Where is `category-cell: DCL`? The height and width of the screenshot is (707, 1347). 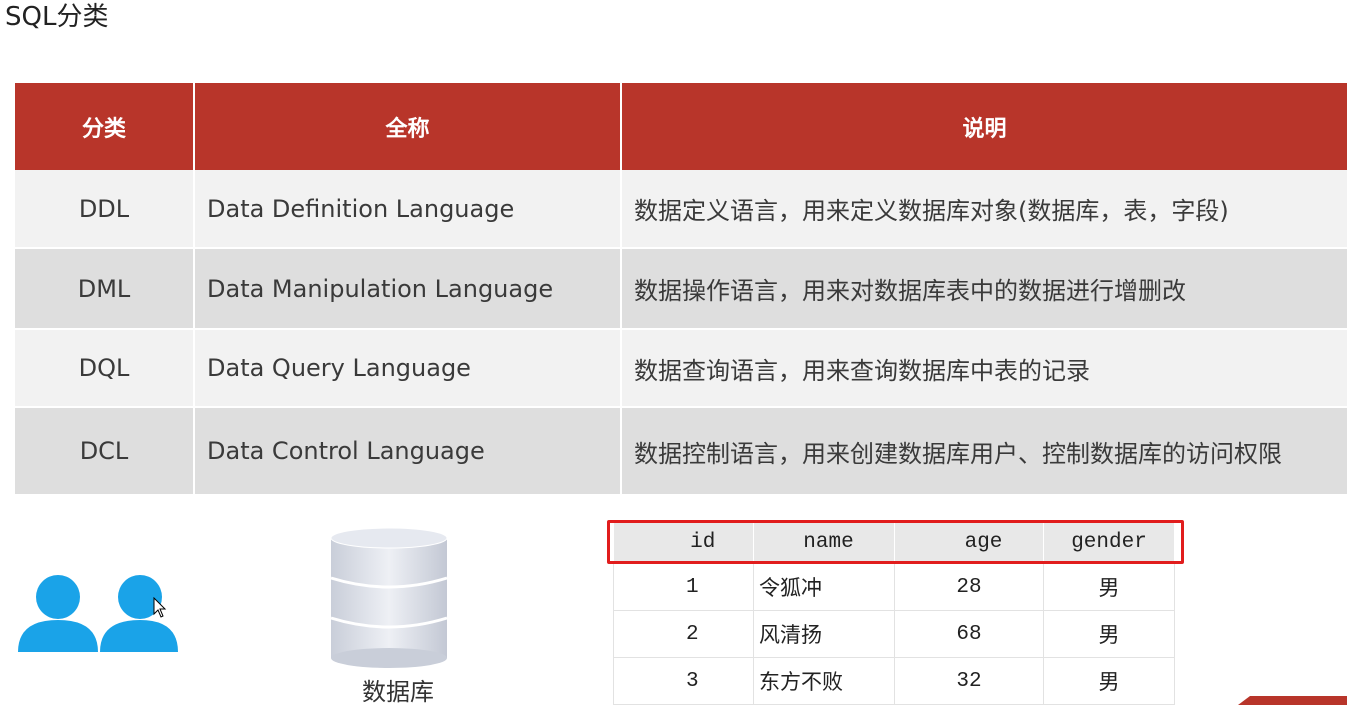
category-cell: DCL is located at coordinates (105, 451).